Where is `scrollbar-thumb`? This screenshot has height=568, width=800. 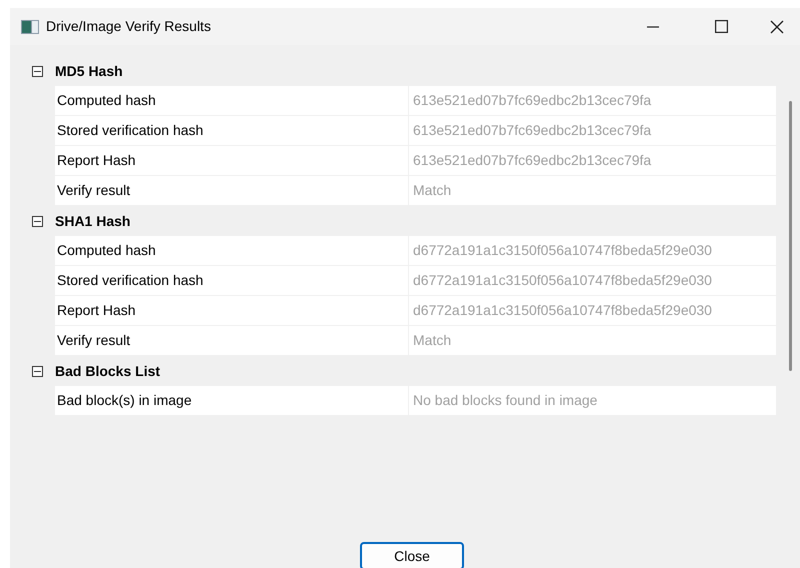
scrollbar-thumb is located at coordinates (790, 236).